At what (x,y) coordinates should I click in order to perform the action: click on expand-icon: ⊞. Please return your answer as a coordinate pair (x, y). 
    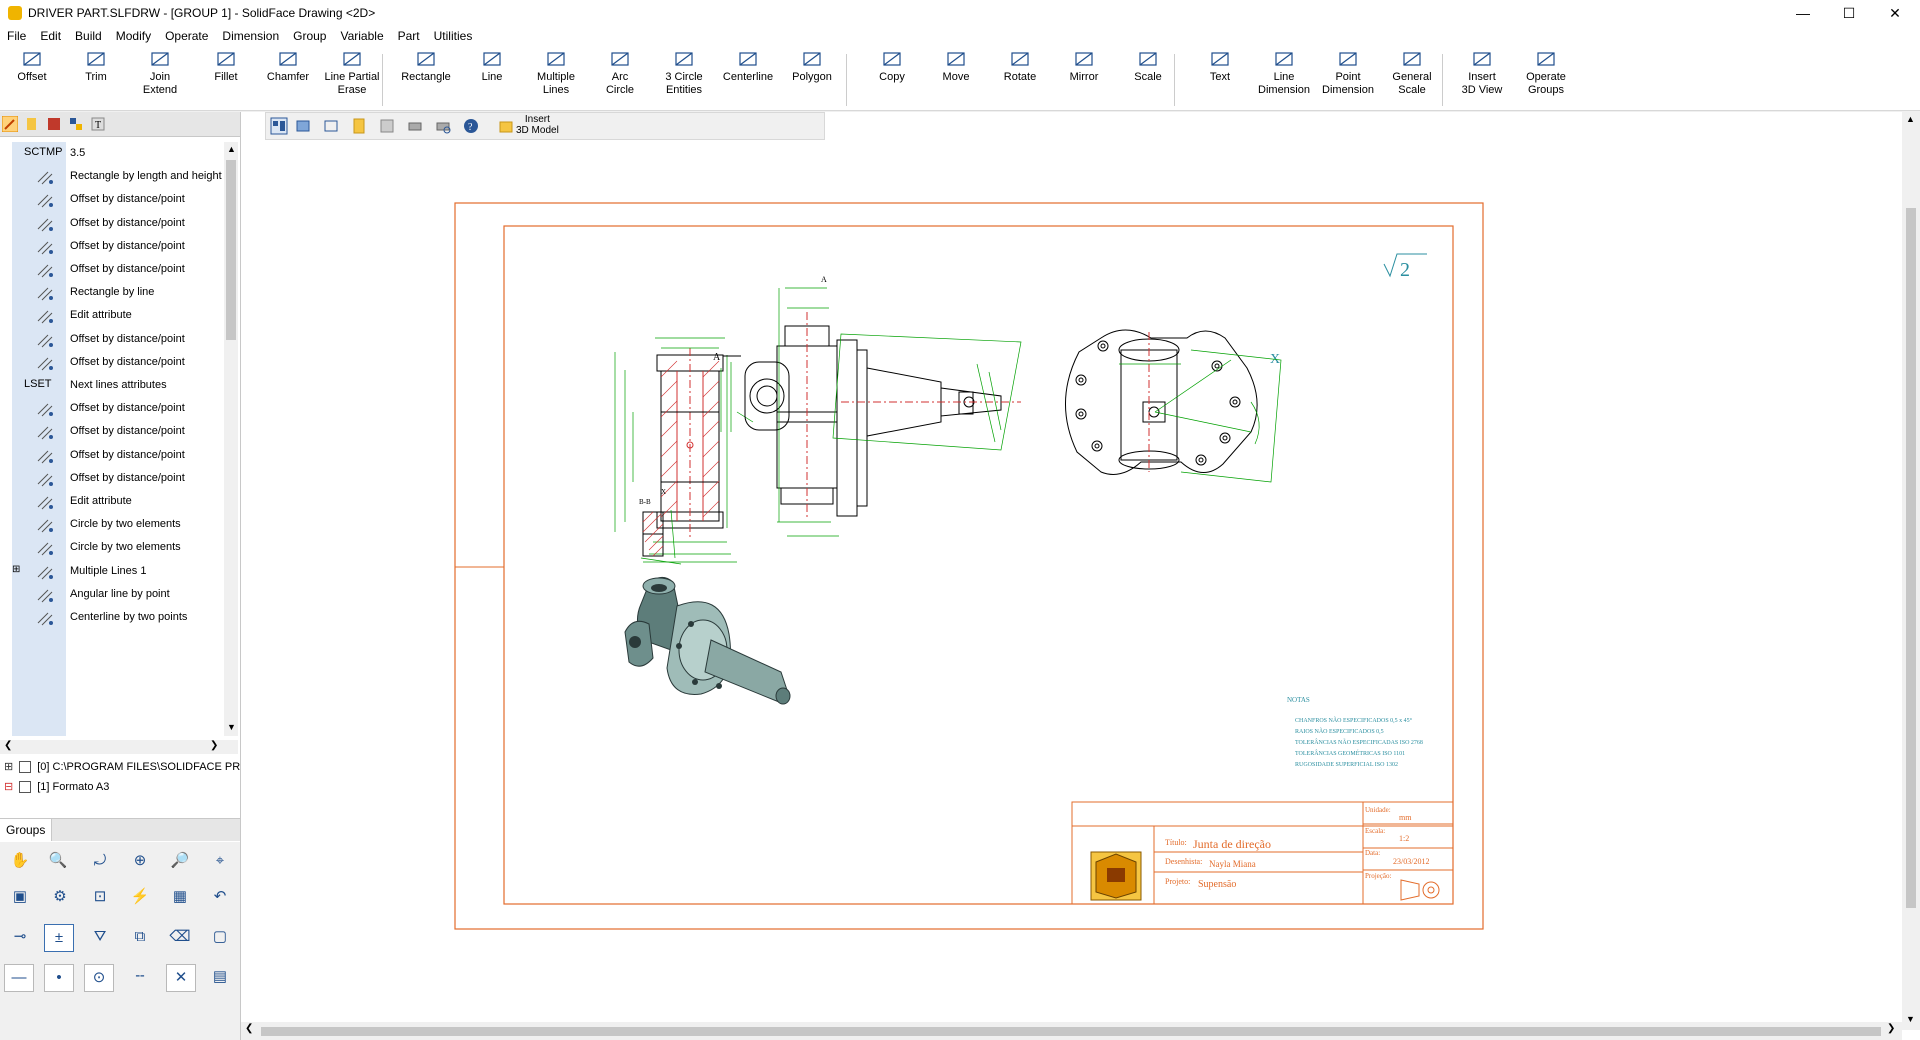
    Looking at the image, I should click on (16, 569).